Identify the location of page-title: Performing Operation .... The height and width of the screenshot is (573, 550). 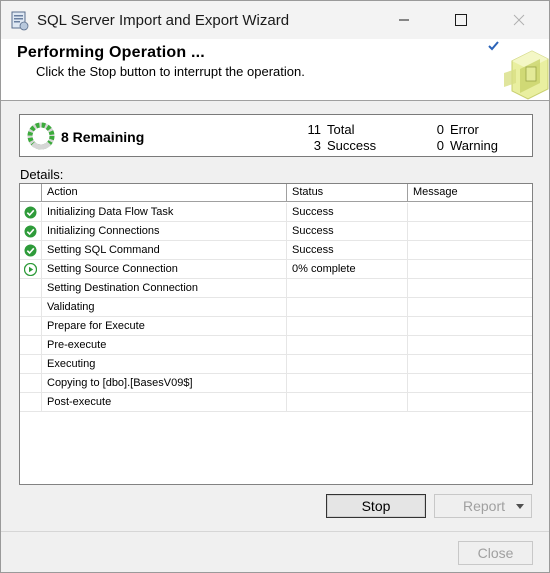
(111, 52).